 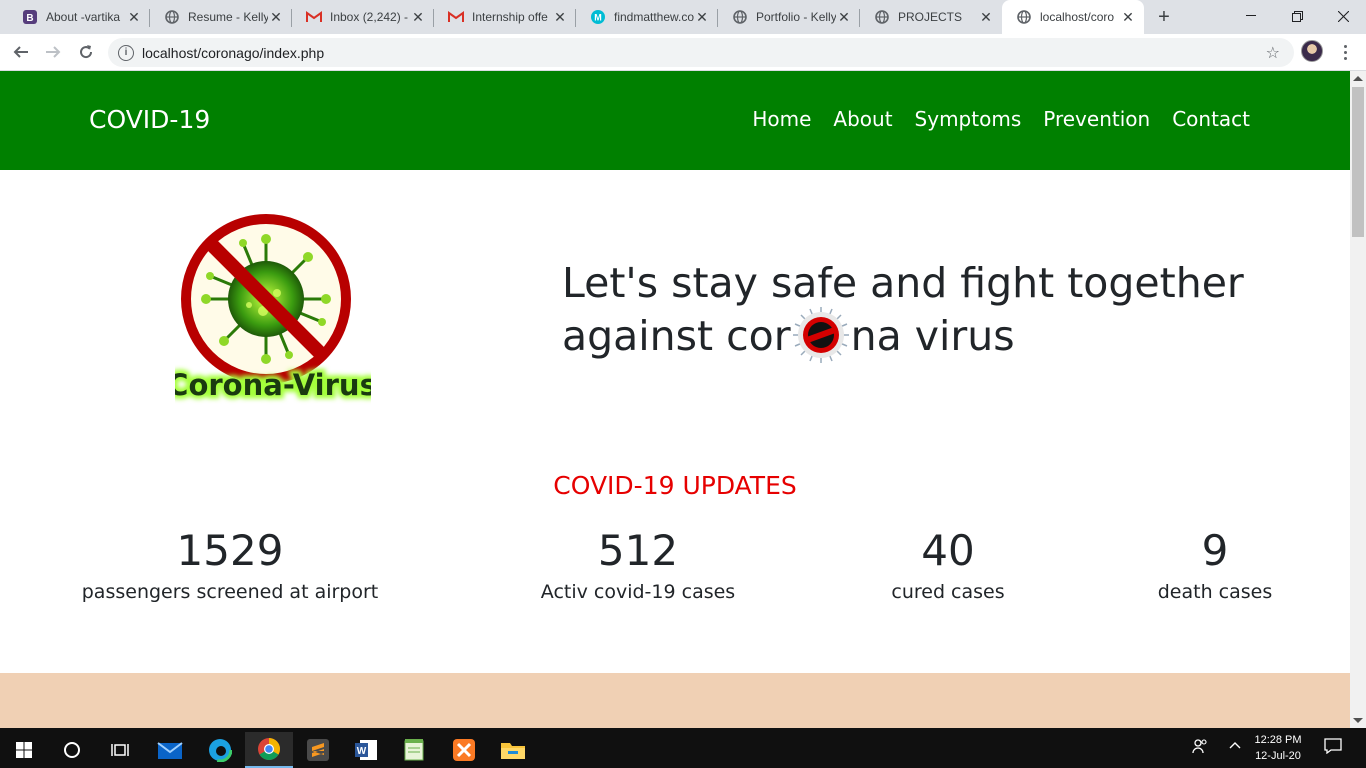 I want to click on bootstrap-icon: B, so click(x=30, y=17).